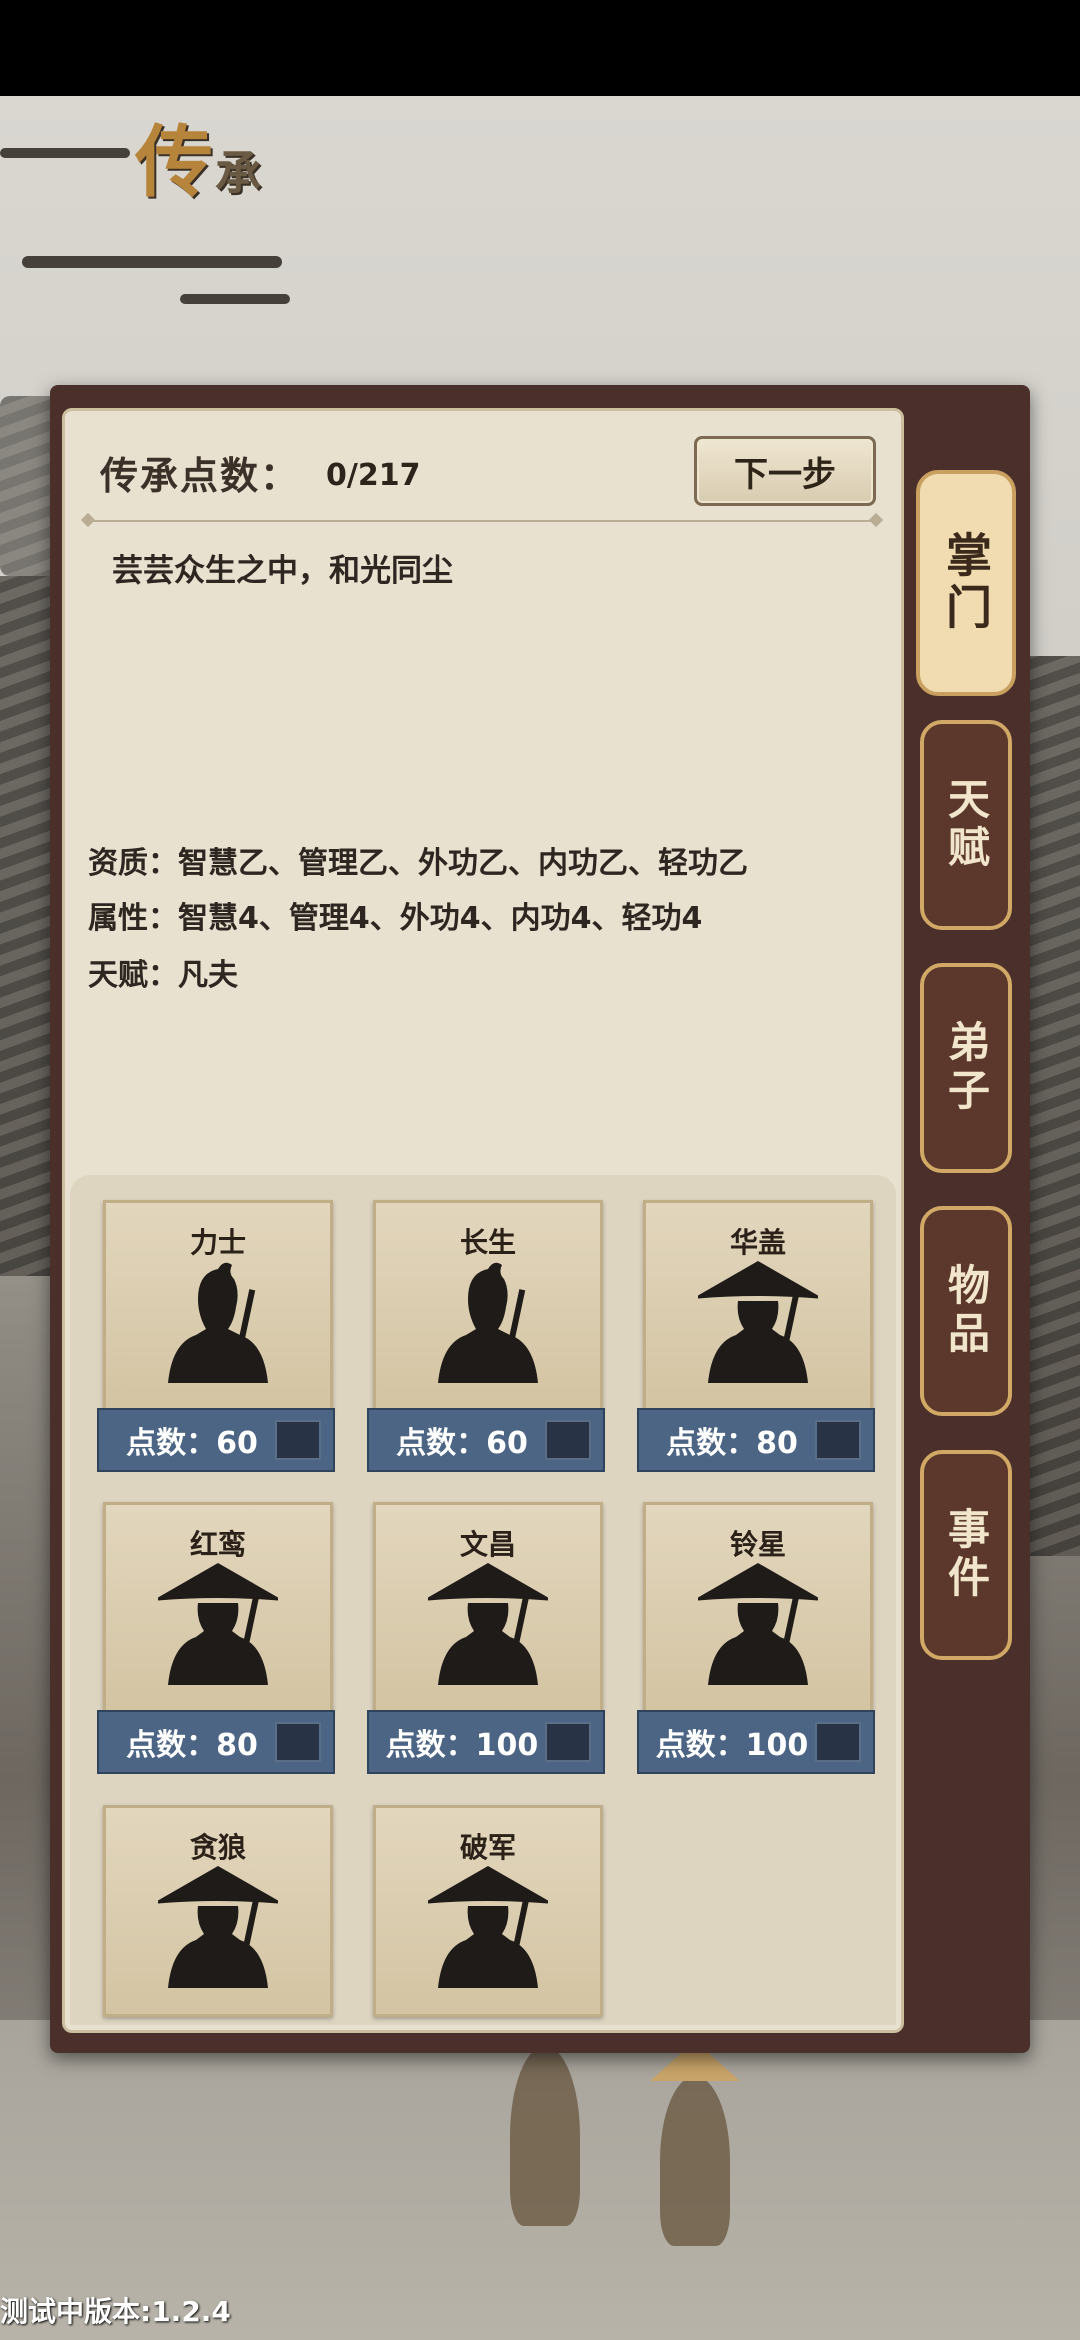 This screenshot has height=2340, width=1080. I want to click on tab-disciples: 弟子, so click(966, 1068).